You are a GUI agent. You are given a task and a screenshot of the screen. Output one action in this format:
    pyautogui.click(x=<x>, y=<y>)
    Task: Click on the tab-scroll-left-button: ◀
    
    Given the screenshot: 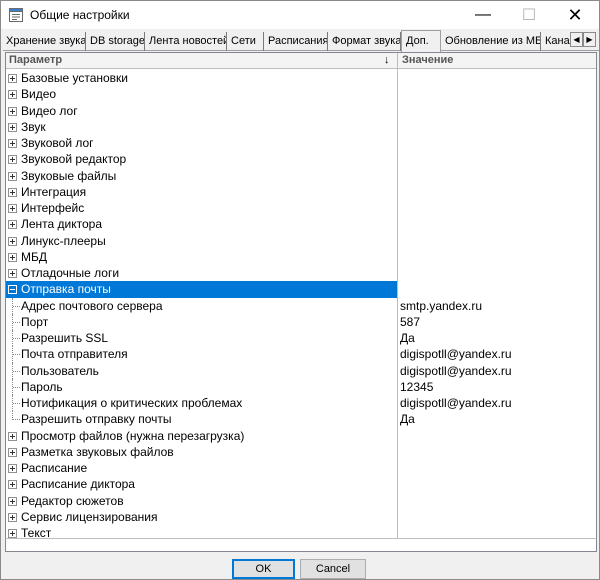 What is the action you would take?
    pyautogui.click(x=576, y=39)
    